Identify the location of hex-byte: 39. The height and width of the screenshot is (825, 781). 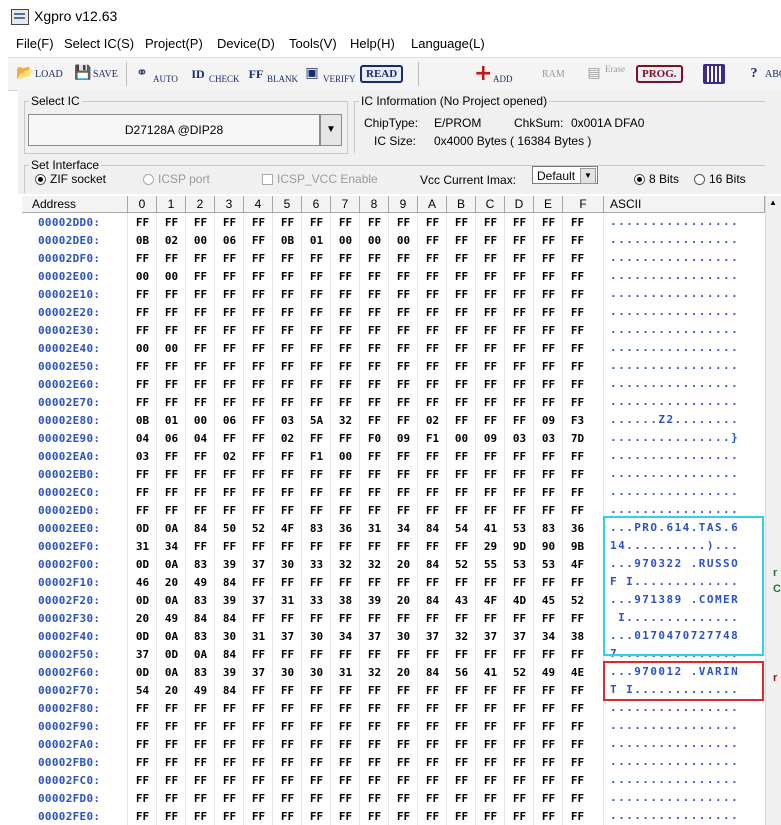
(229, 672).